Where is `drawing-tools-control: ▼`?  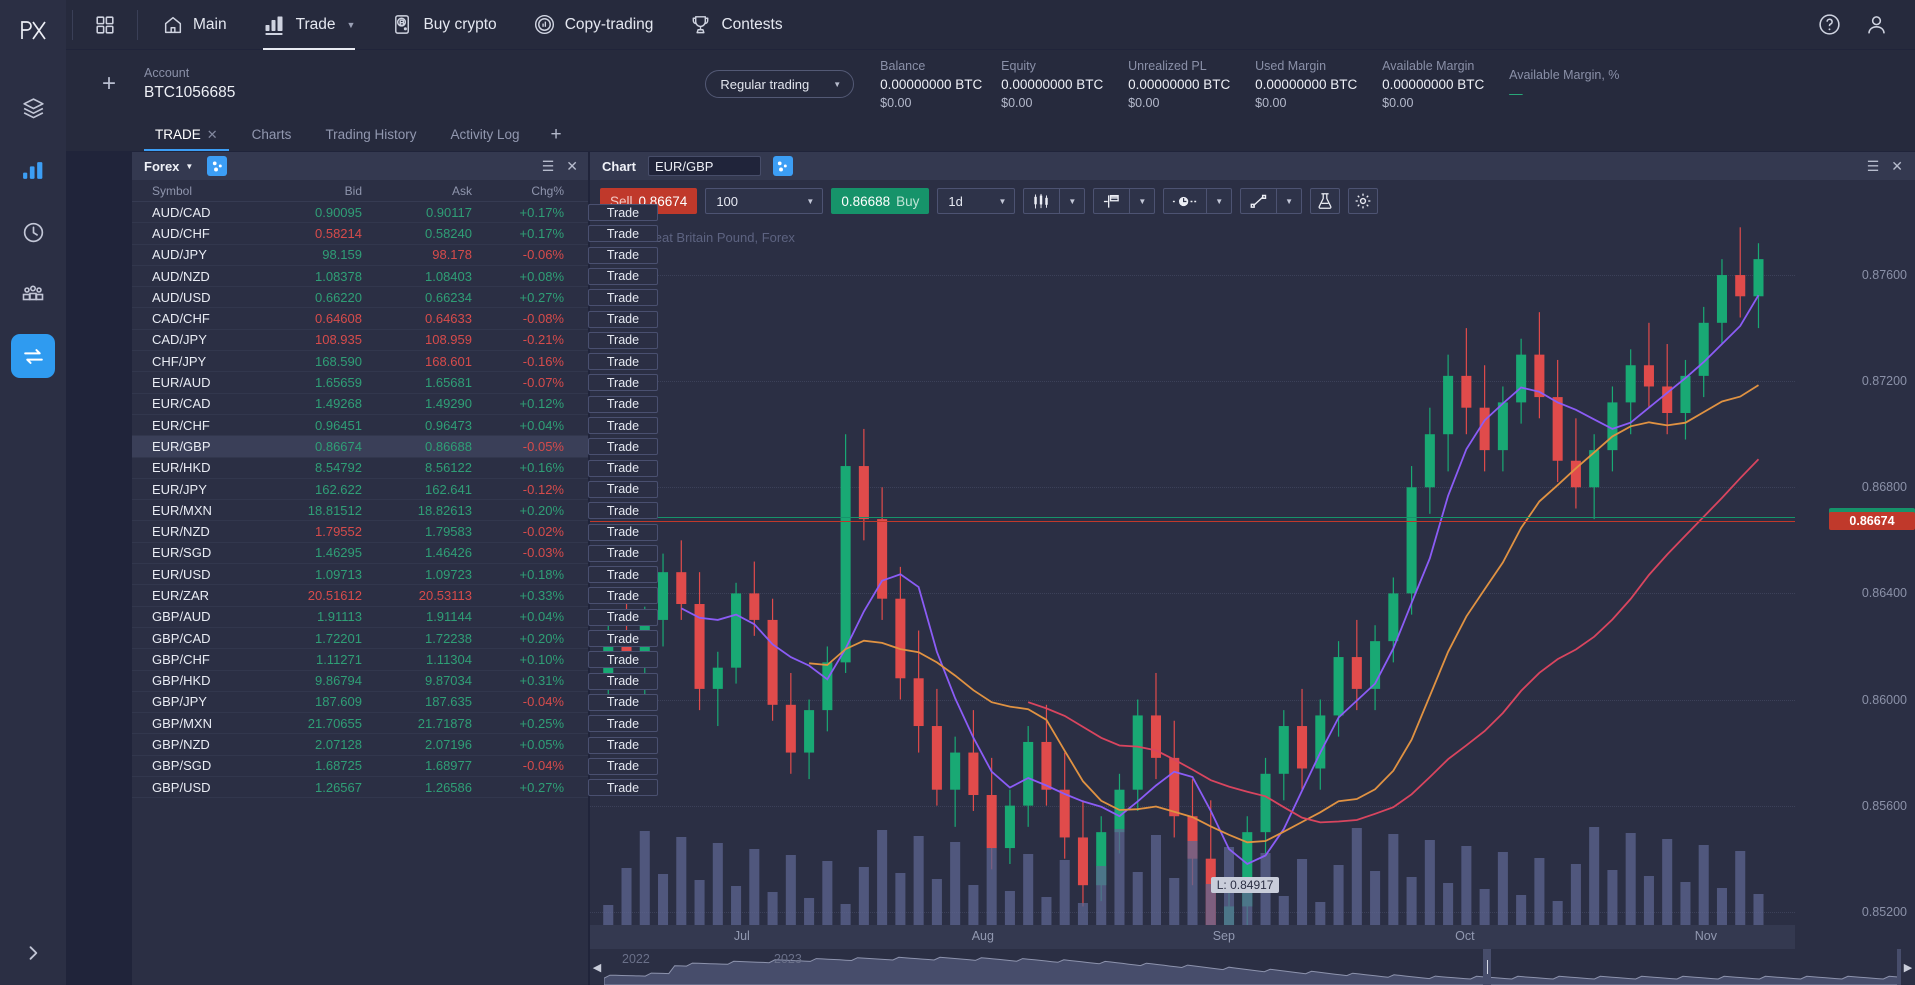 drawing-tools-control: ▼ is located at coordinates (1271, 201).